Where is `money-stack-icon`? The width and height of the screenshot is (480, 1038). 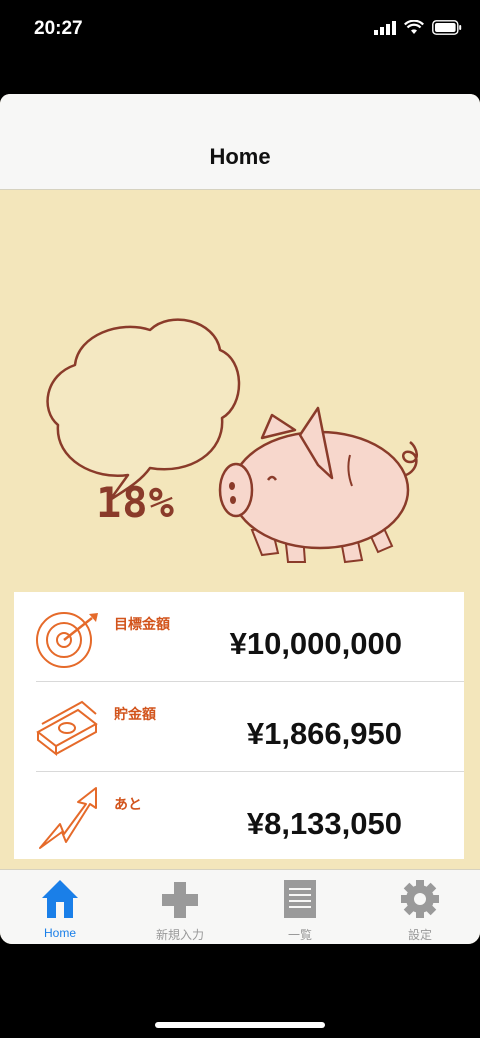
money-stack-icon is located at coordinates (67, 728).